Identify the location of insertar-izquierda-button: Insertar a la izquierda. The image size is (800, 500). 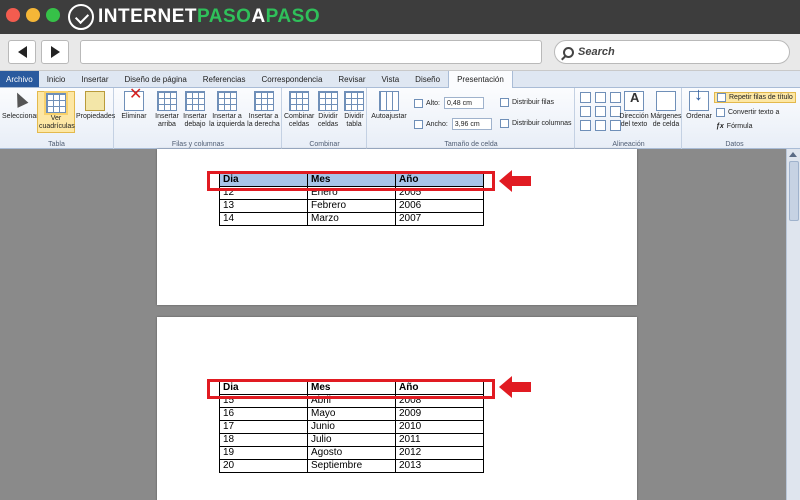
(227, 110).